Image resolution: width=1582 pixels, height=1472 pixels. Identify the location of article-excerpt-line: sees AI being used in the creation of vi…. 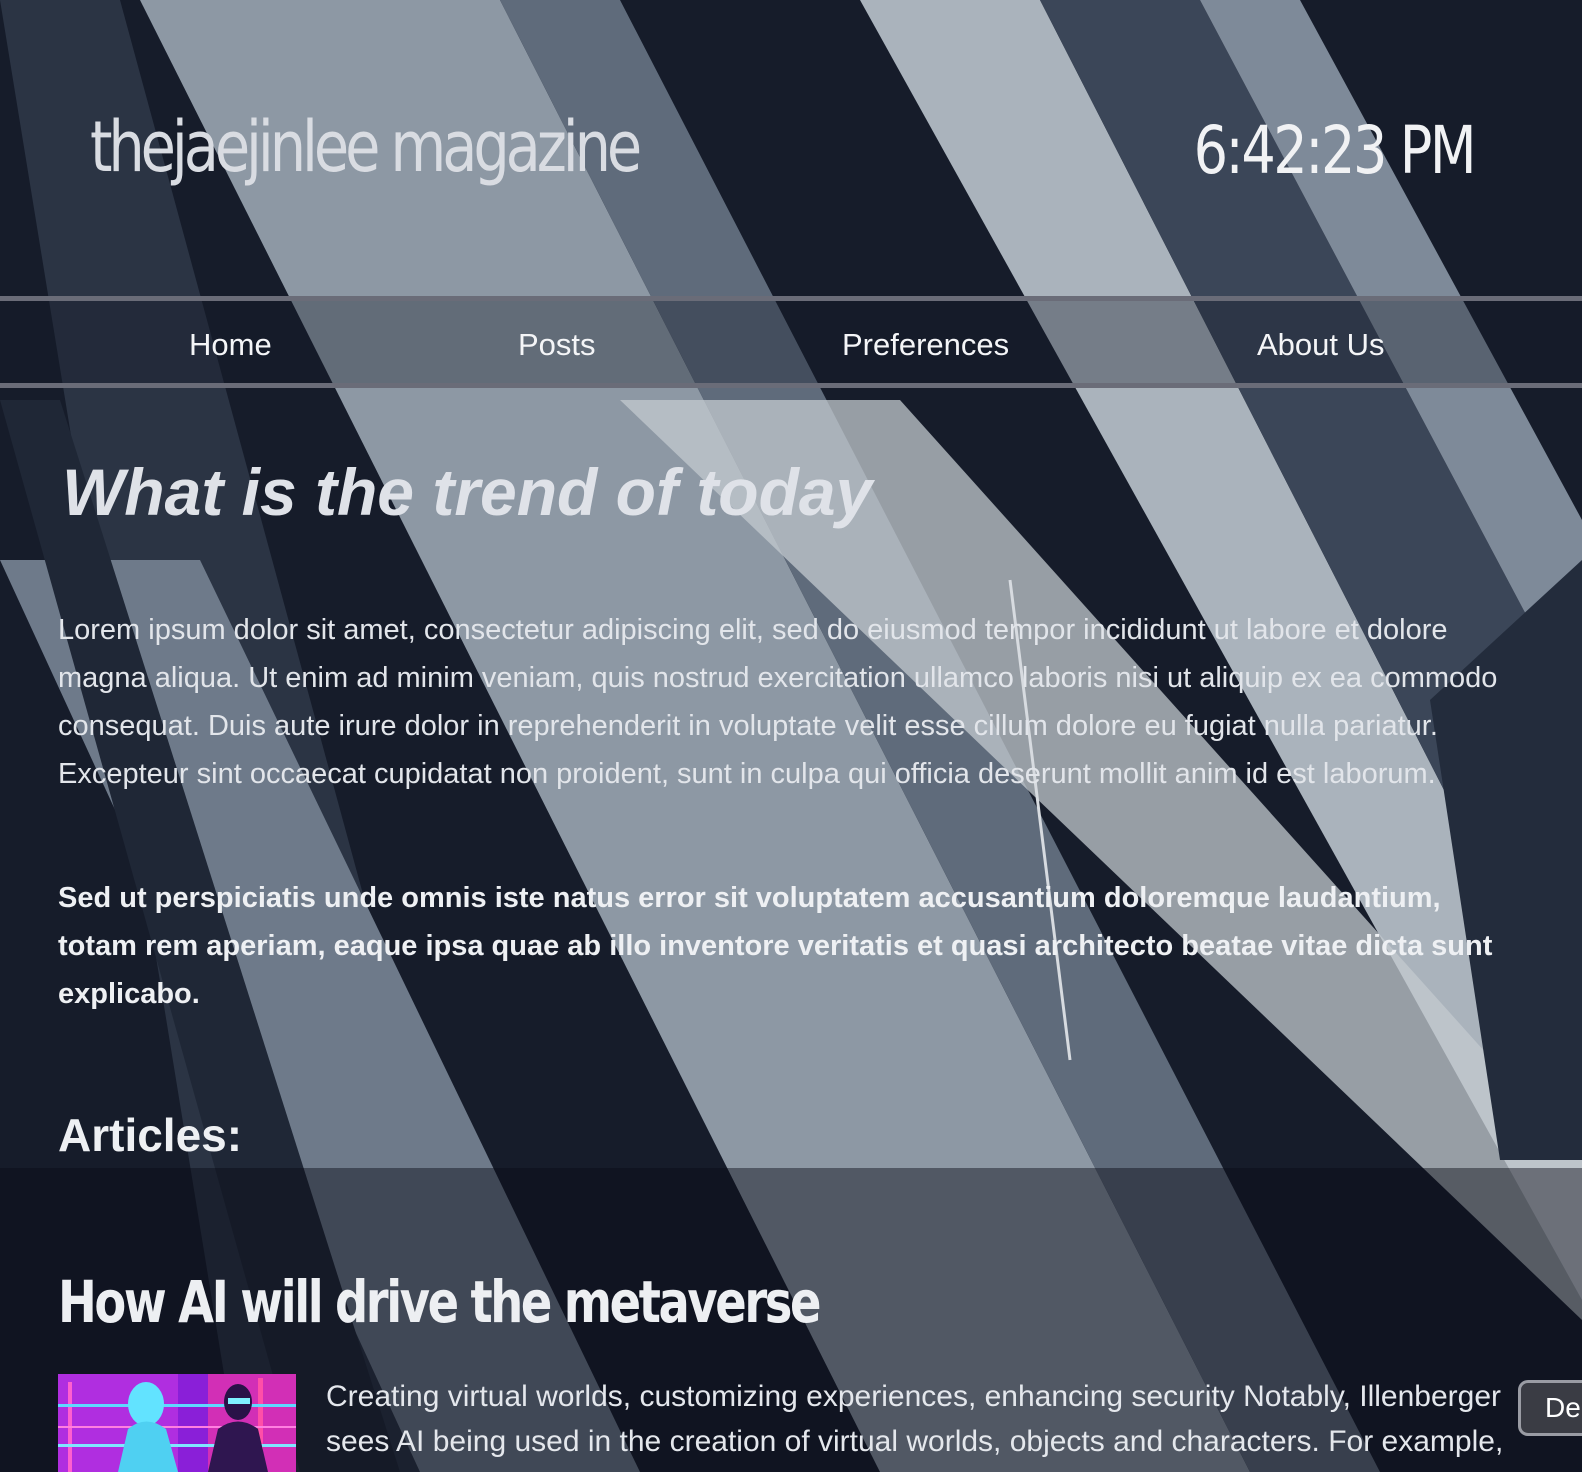
(915, 1441).